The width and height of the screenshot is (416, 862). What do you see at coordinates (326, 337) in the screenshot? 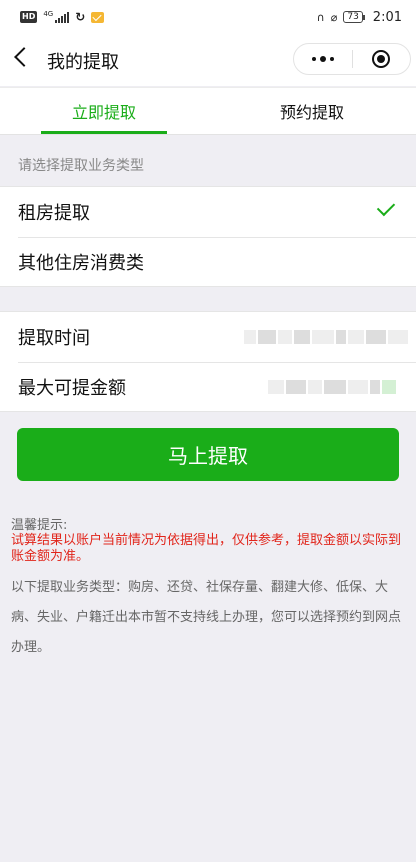
I see `withdrawal-time-value-redacted` at bounding box center [326, 337].